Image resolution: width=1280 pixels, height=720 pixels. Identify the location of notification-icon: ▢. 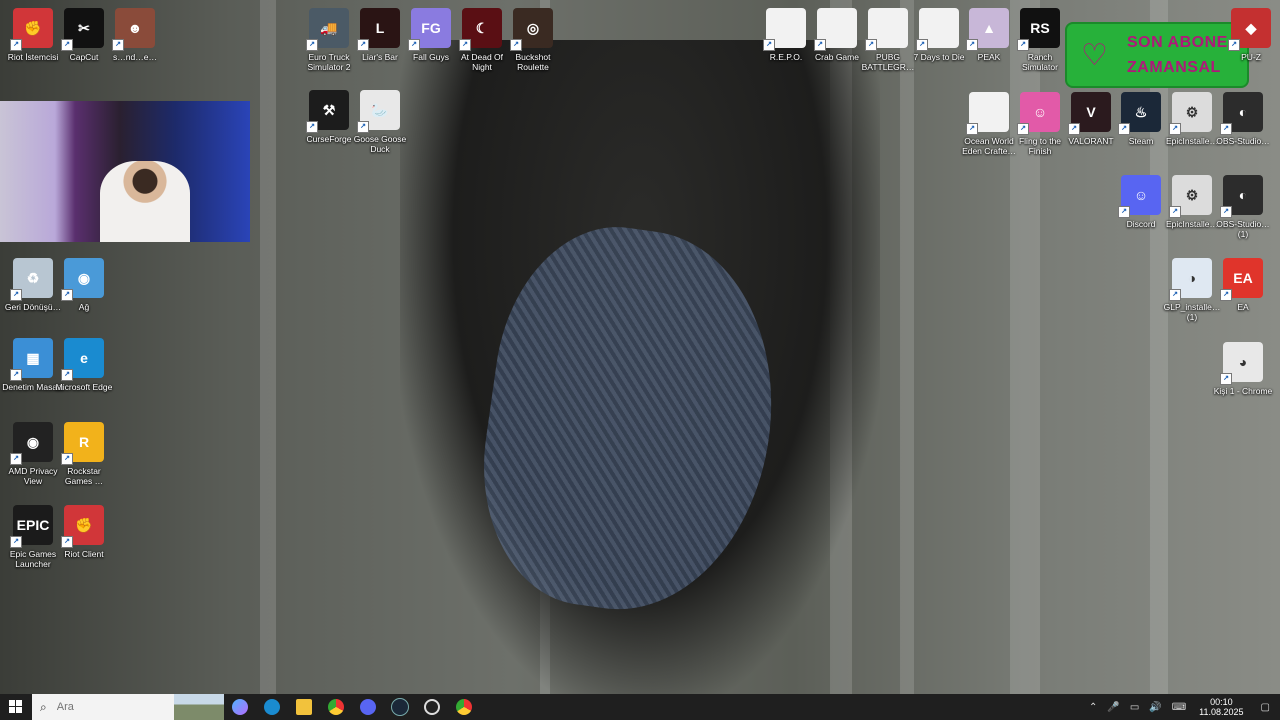
(1265, 707).